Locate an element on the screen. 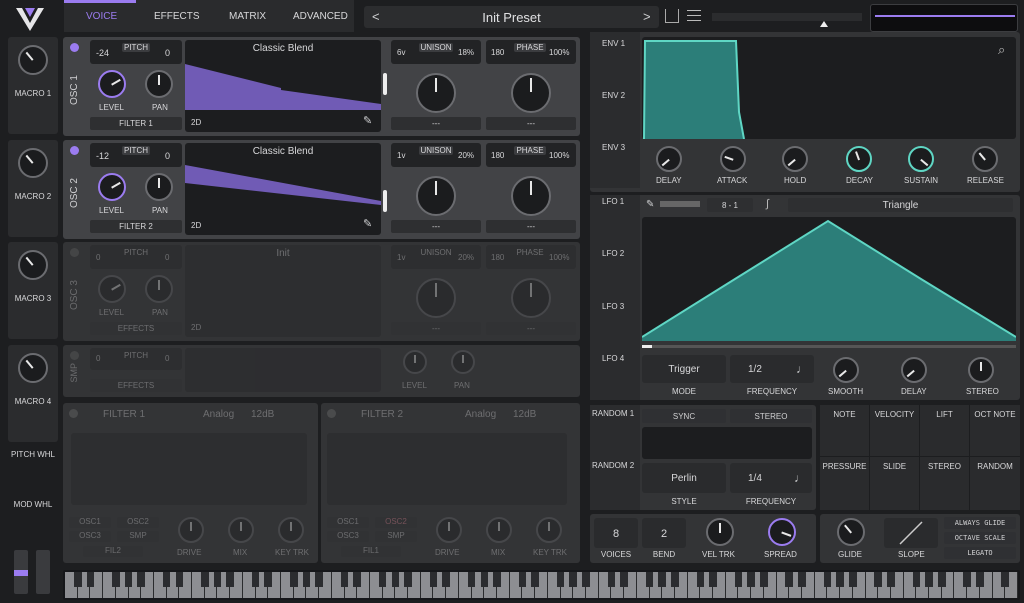 The width and height of the screenshot is (1024, 603). lfo-grid-size: 8 - 1 is located at coordinates (730, 205).